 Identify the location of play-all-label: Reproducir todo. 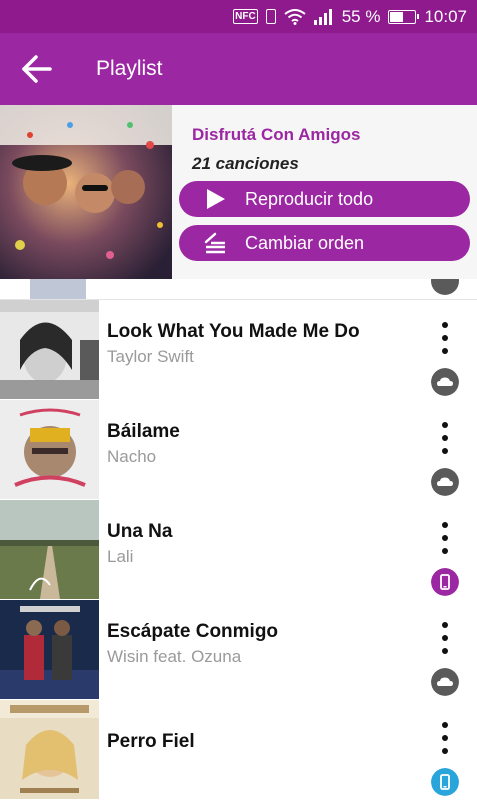
(309, 199).